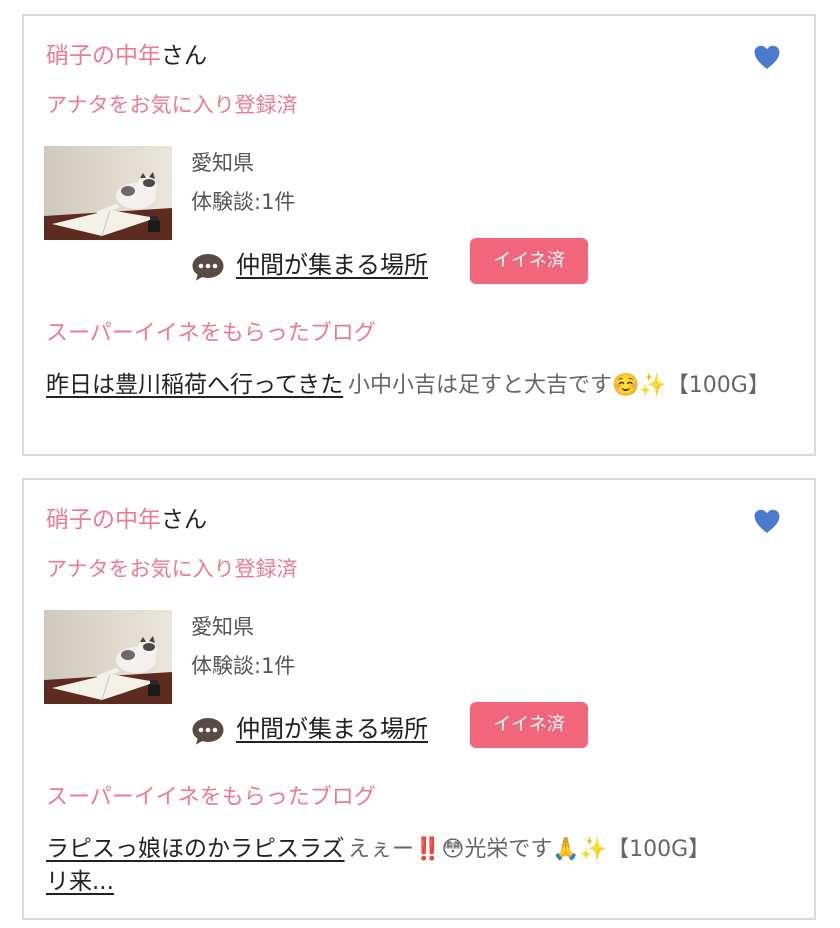 This screenshot has width=840, height=928. I want to click on blog-excerpt: えぇー‼️😳光栄です🙏✨【100G】, so click(529, 849).